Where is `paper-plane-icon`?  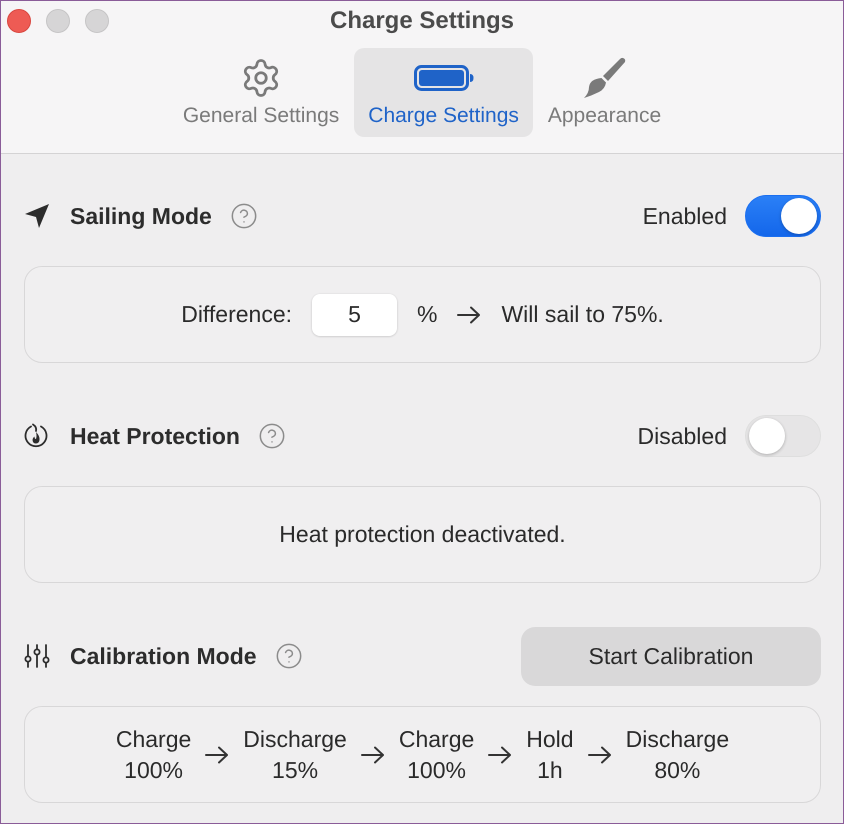
paper-plane-icon is located at coordinates (37, 216).